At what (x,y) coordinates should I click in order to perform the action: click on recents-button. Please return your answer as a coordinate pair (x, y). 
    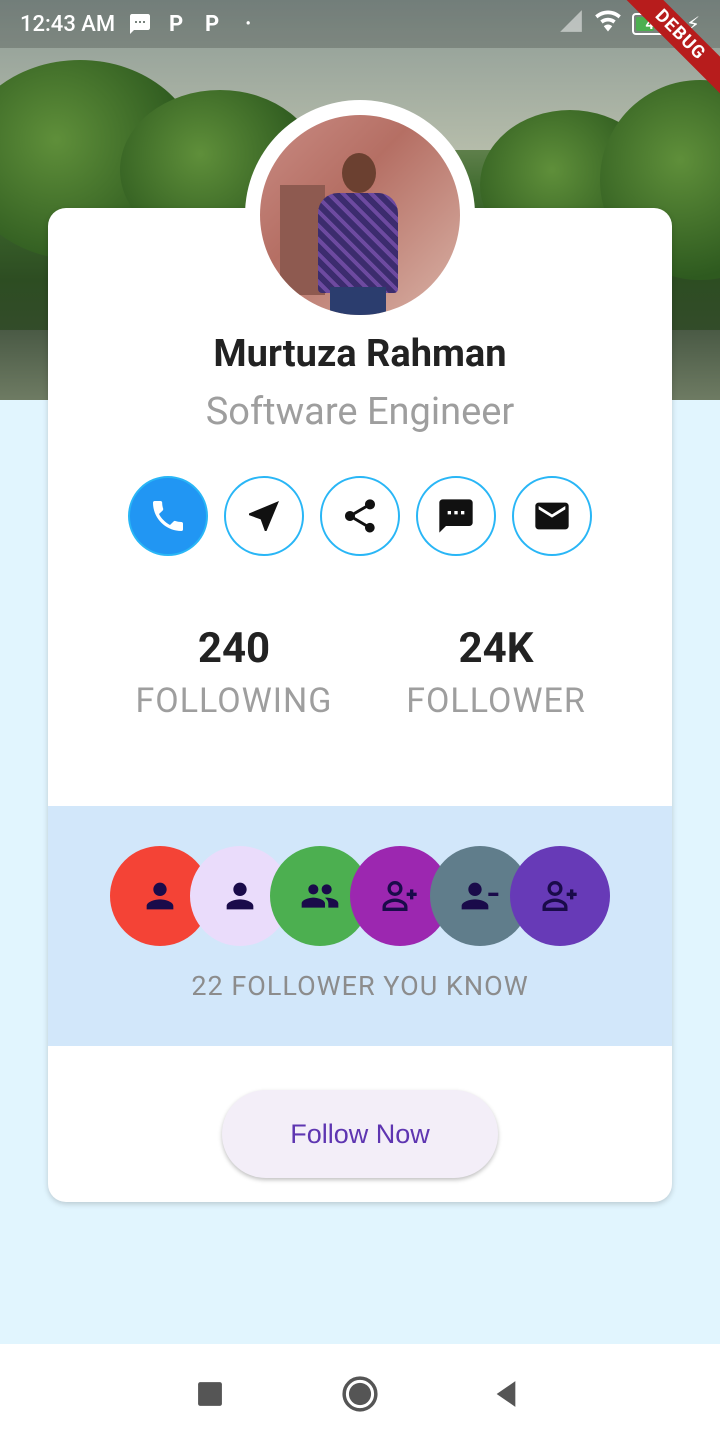
    Looking at the image, I should click on (210, 1394).